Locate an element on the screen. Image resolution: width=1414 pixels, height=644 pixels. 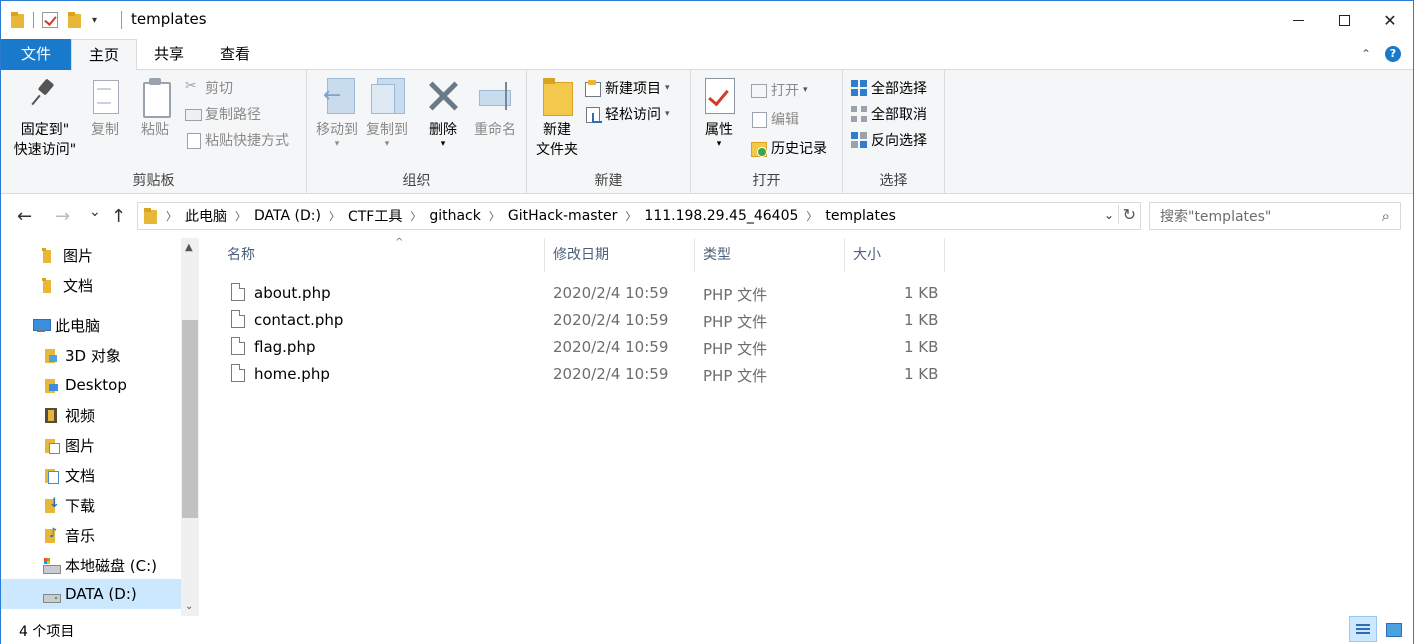
easy-access-label: 轻松访问 is located at coordinates (633, 115).